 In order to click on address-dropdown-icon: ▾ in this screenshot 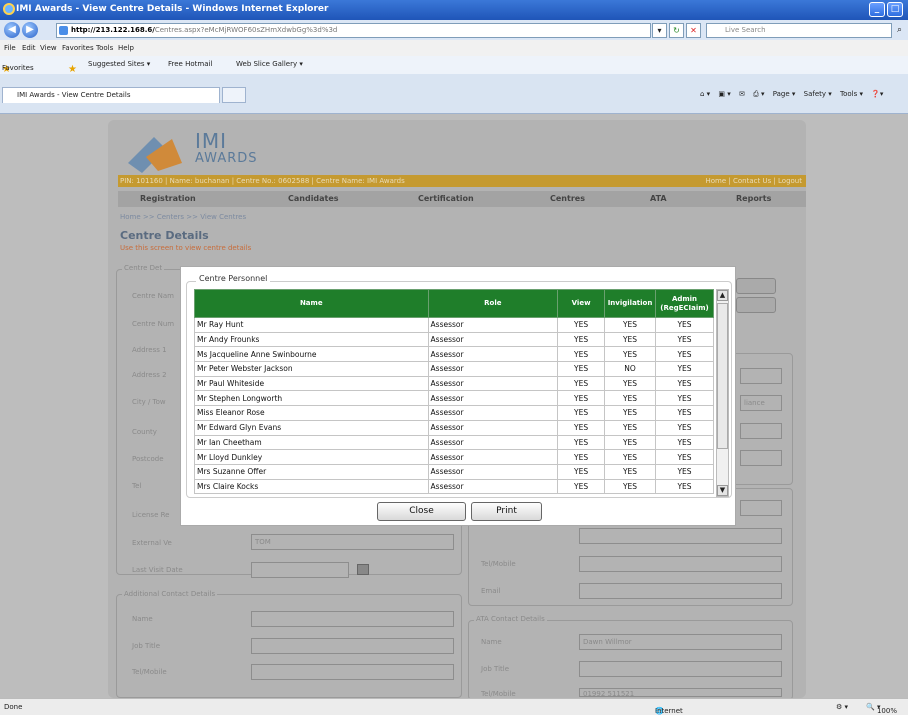, I will do `click(659, 30)`.